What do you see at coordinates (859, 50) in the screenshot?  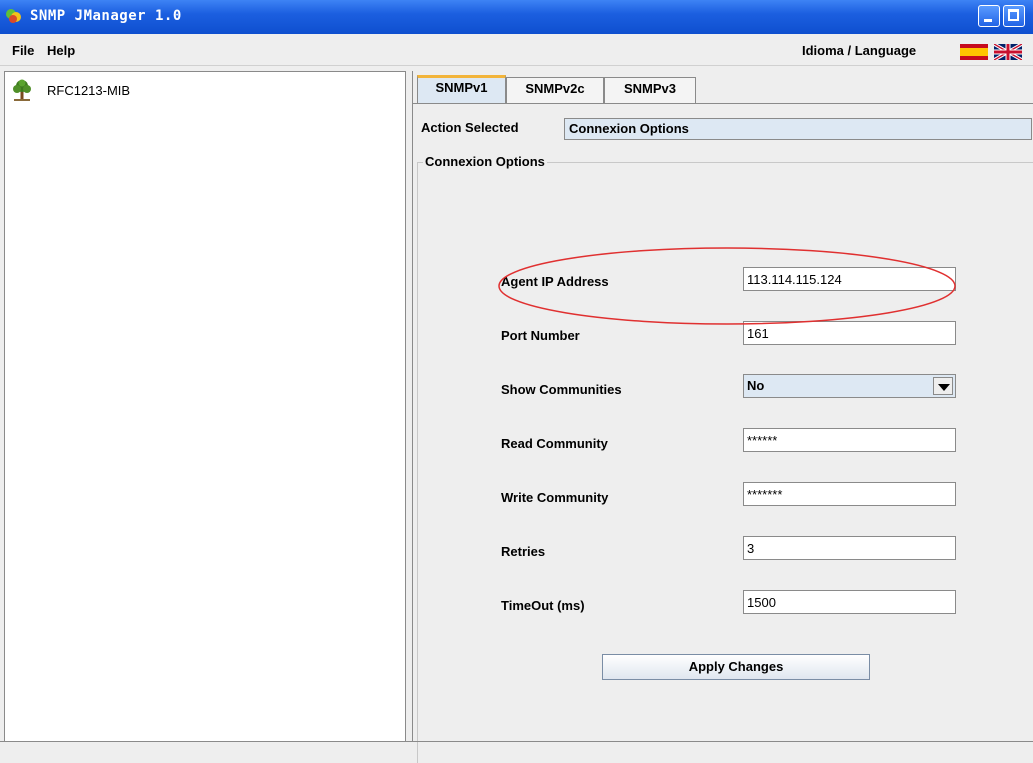 I see `language-label: Idioma / Language` at bounding box center [859, 50].